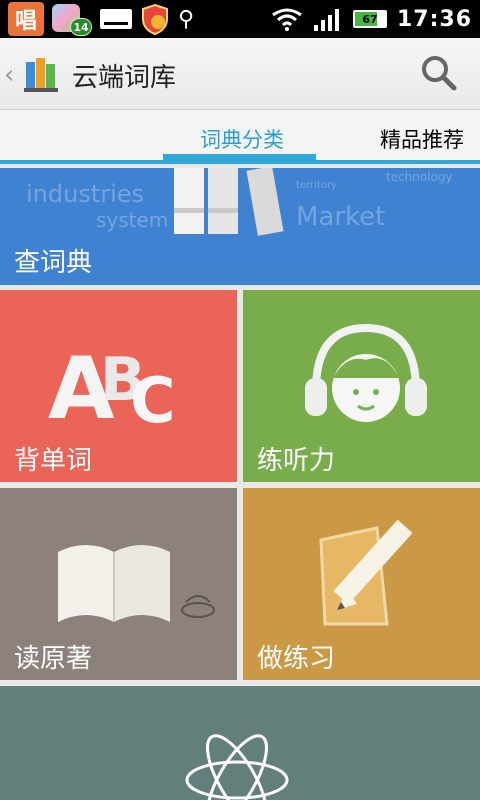 Image resolution: width=480 pixels, height=800 pixels. Describe the element at coordinates (41, 75) in the screenshot. I see `app-logo-icon` at that location.